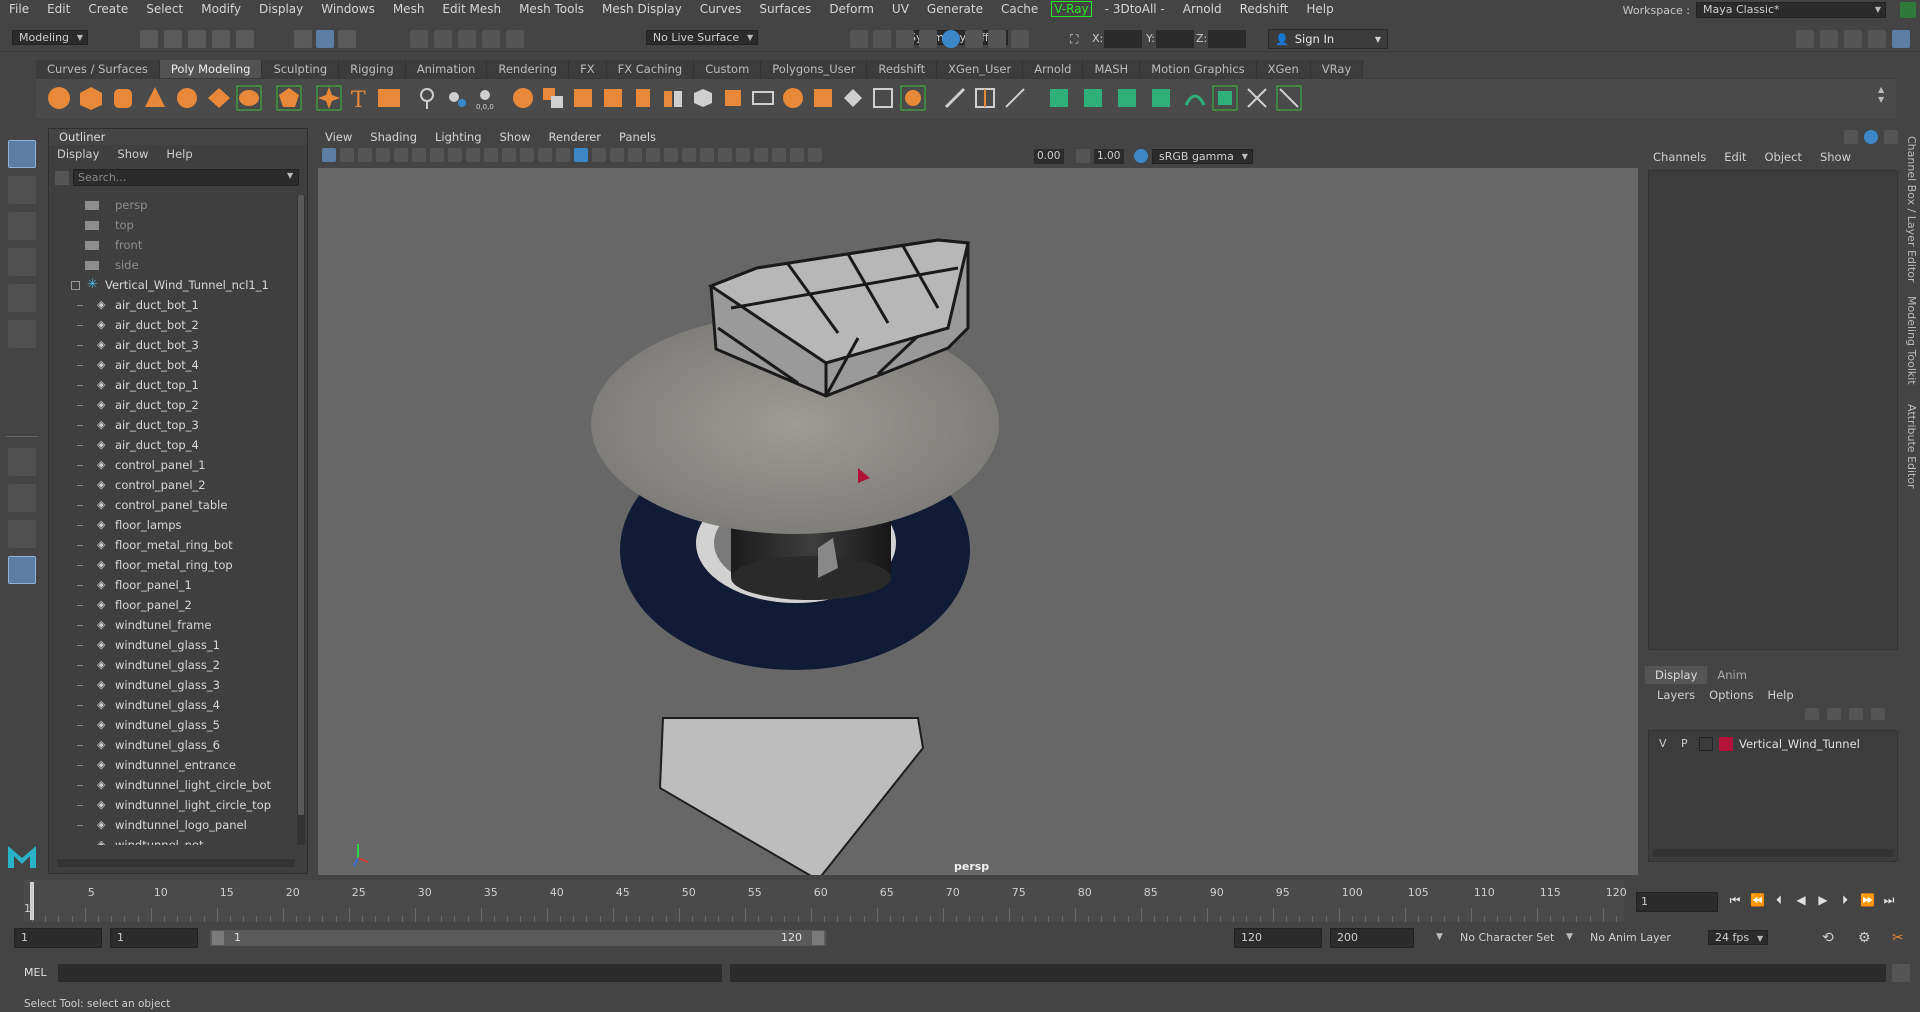 This screenshot has height=1012, width=1920. I want to click on offset-edge-loop-icon, so click(1015, 98).